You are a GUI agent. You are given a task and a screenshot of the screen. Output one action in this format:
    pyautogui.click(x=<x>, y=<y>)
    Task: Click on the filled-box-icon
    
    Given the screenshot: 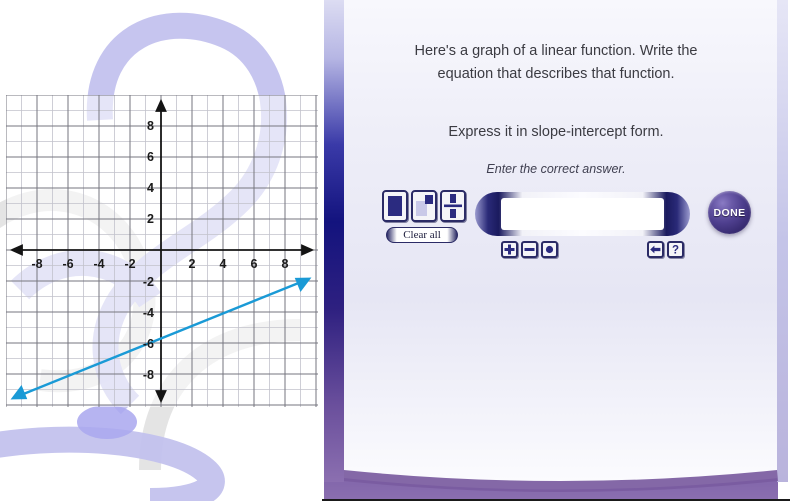 What is the action you would take?
    pyautogui.click(x=395, y=206)
    